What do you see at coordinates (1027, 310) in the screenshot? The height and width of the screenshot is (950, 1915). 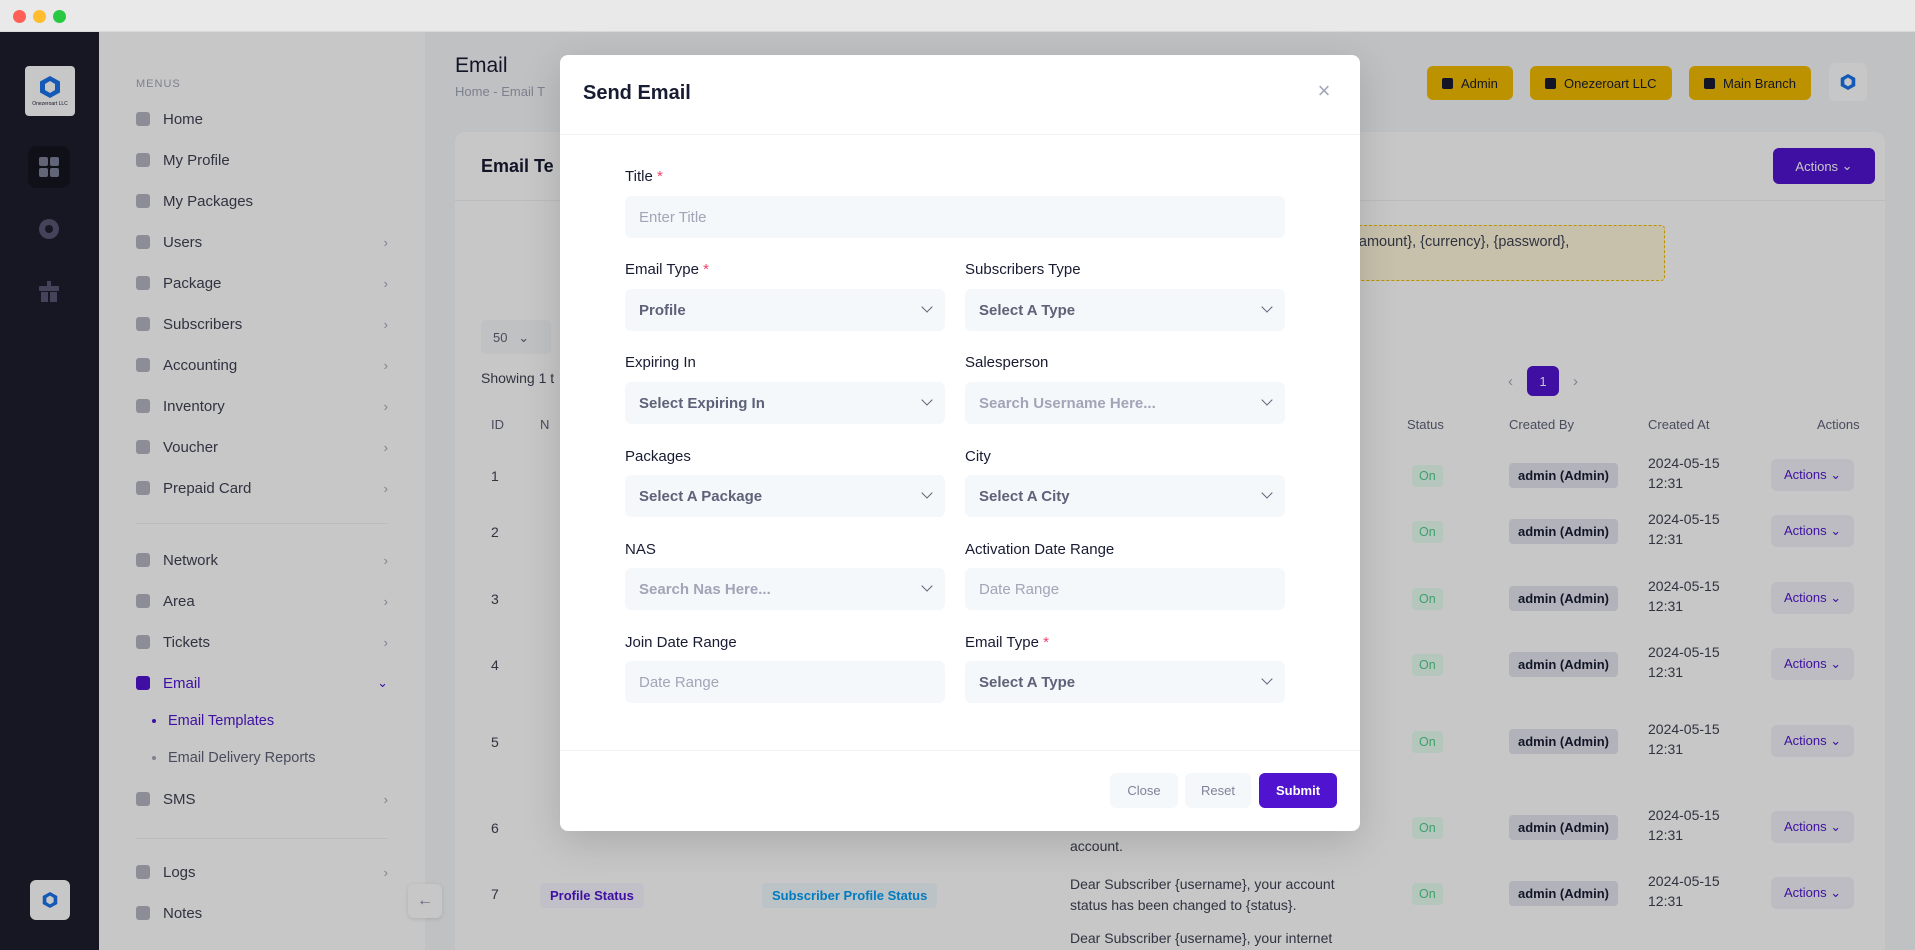 I see `subscribers-type-value: Select A Type` at bounding box center [1027, 310].